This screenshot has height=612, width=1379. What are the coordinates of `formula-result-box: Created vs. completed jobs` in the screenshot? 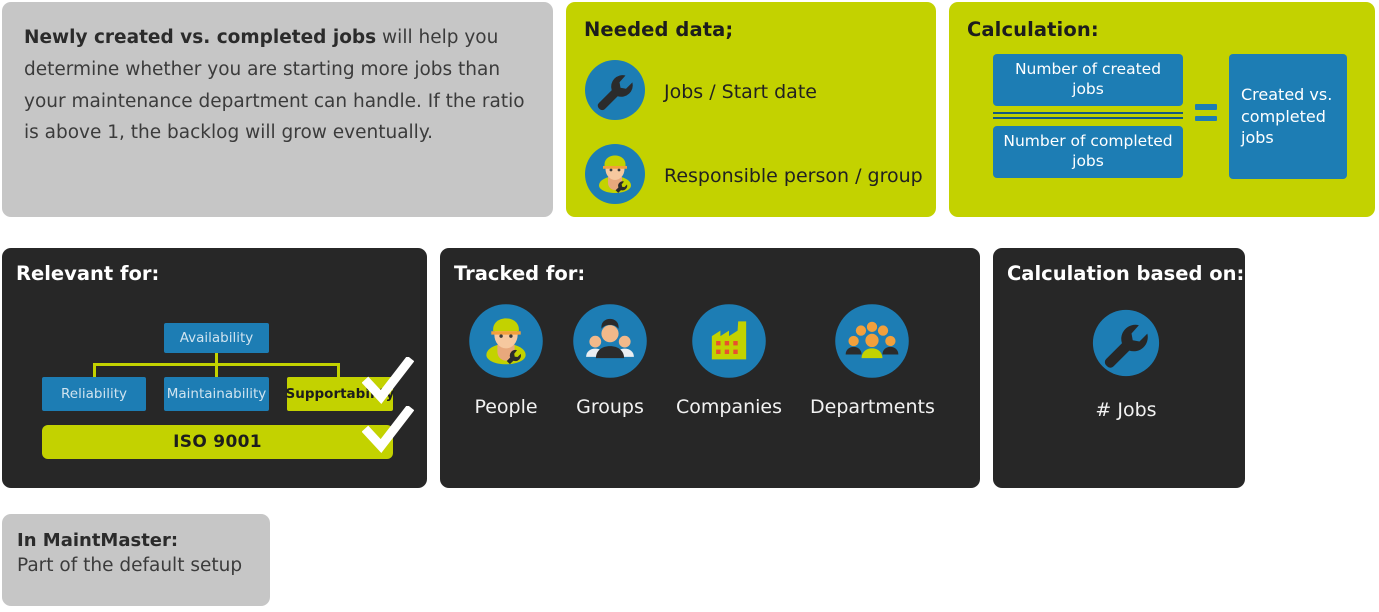 It's located at (1288, 116).